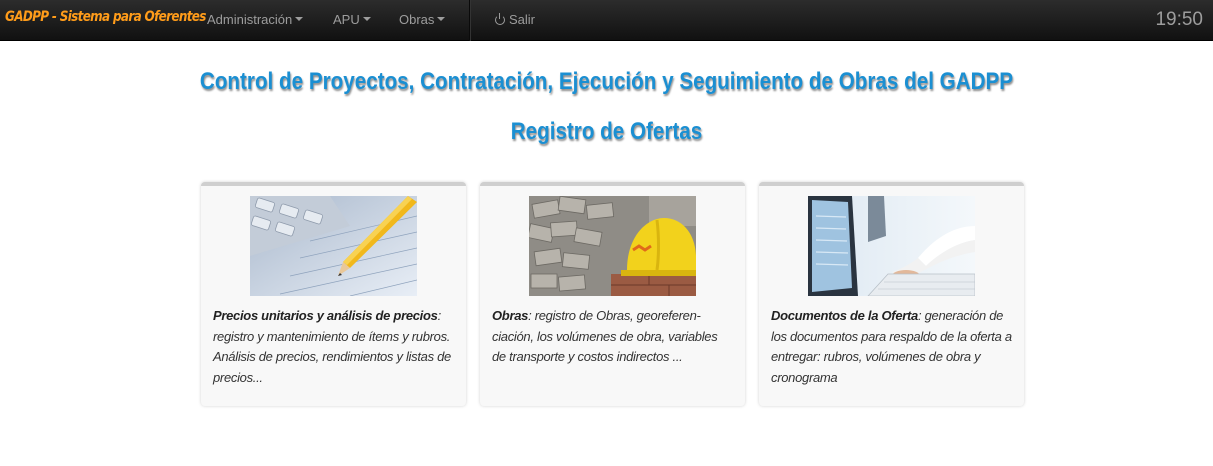  I want to click on hardhat-construction-image, so click(612, 246).